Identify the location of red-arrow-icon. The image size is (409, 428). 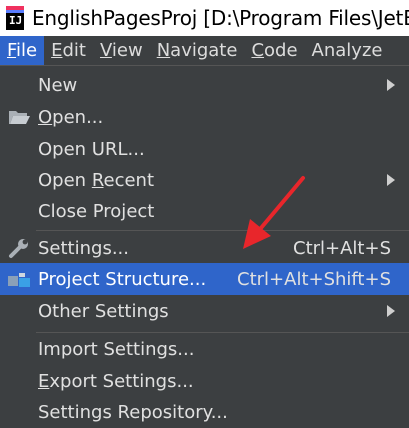
(274, 212).